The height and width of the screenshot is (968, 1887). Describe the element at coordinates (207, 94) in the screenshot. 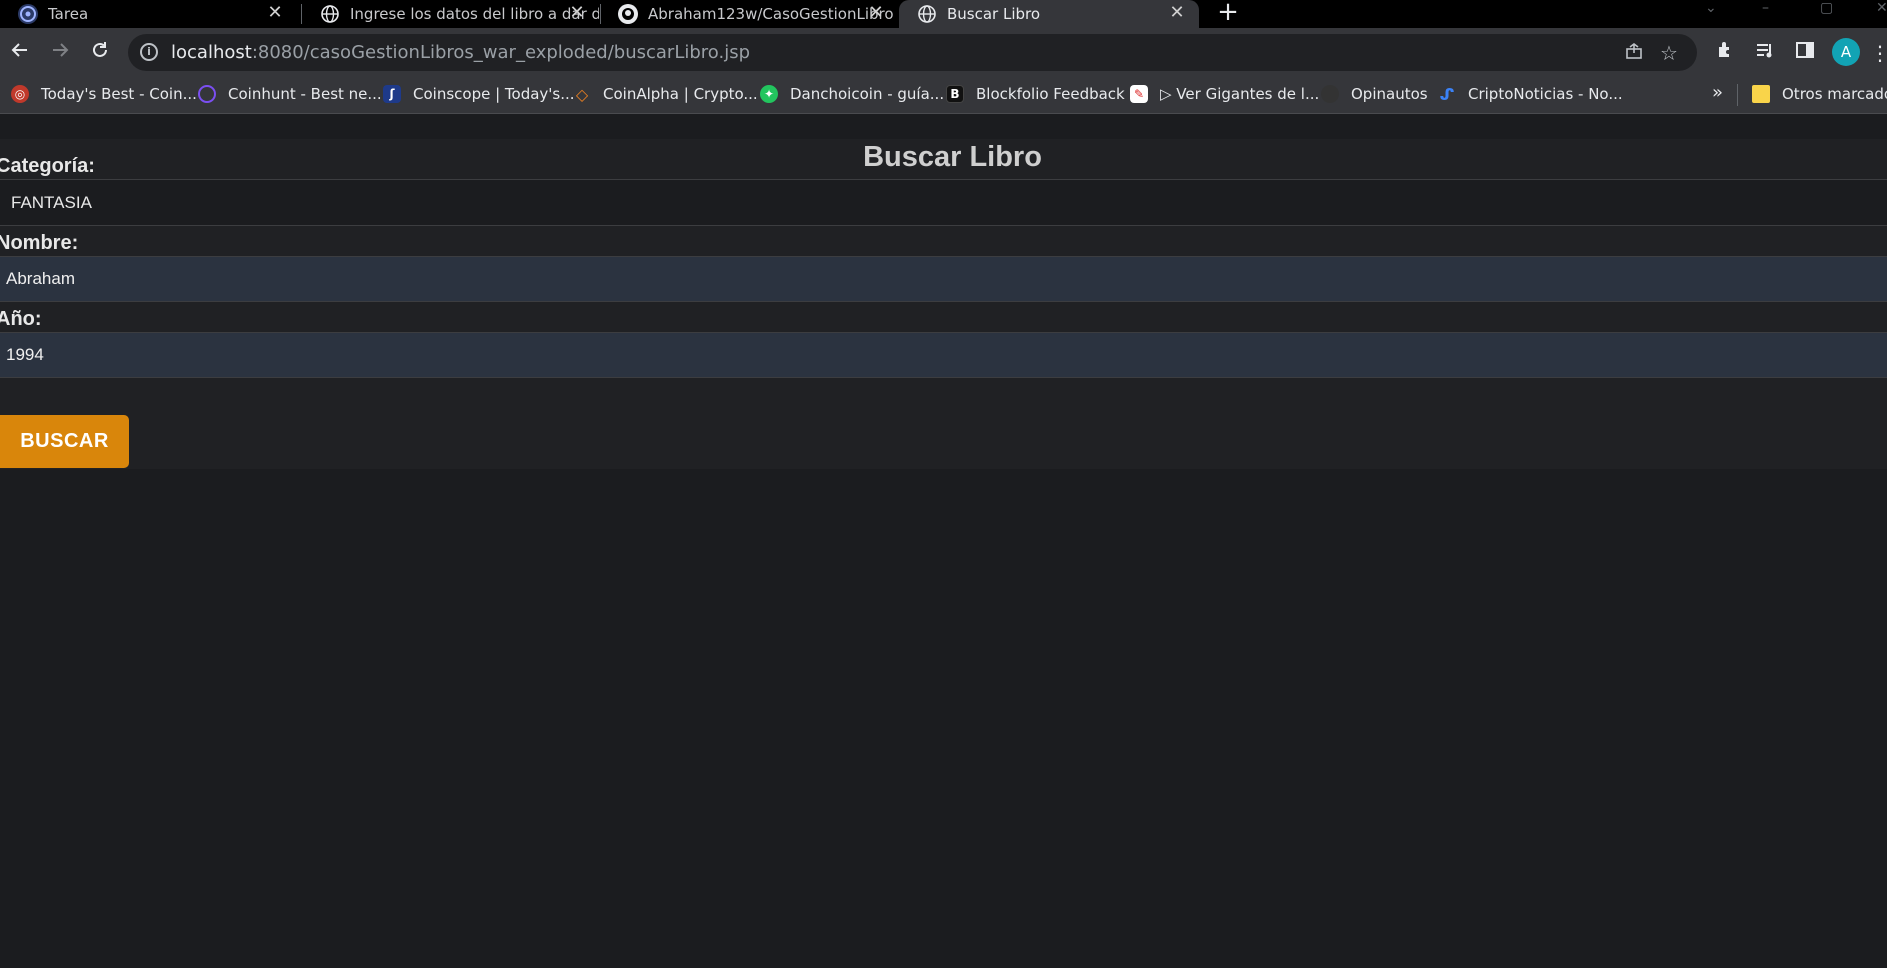

I see `coinhunt-icon` at that location.